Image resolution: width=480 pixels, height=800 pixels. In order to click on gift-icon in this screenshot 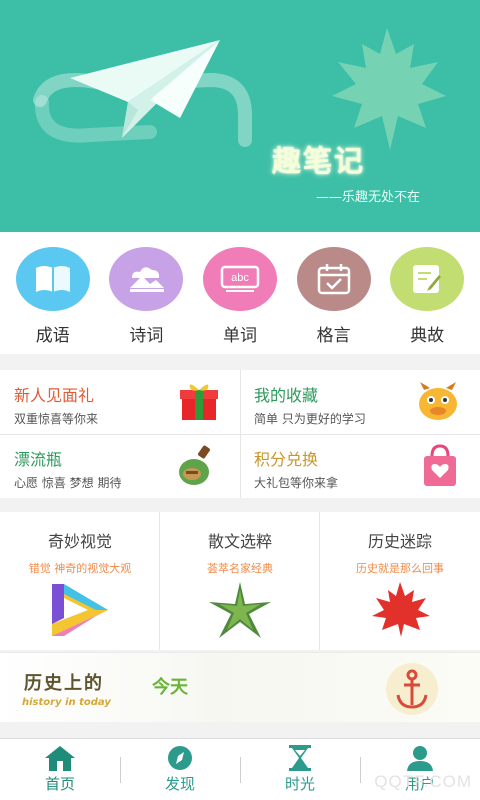, I will do `click(199, 402)`.